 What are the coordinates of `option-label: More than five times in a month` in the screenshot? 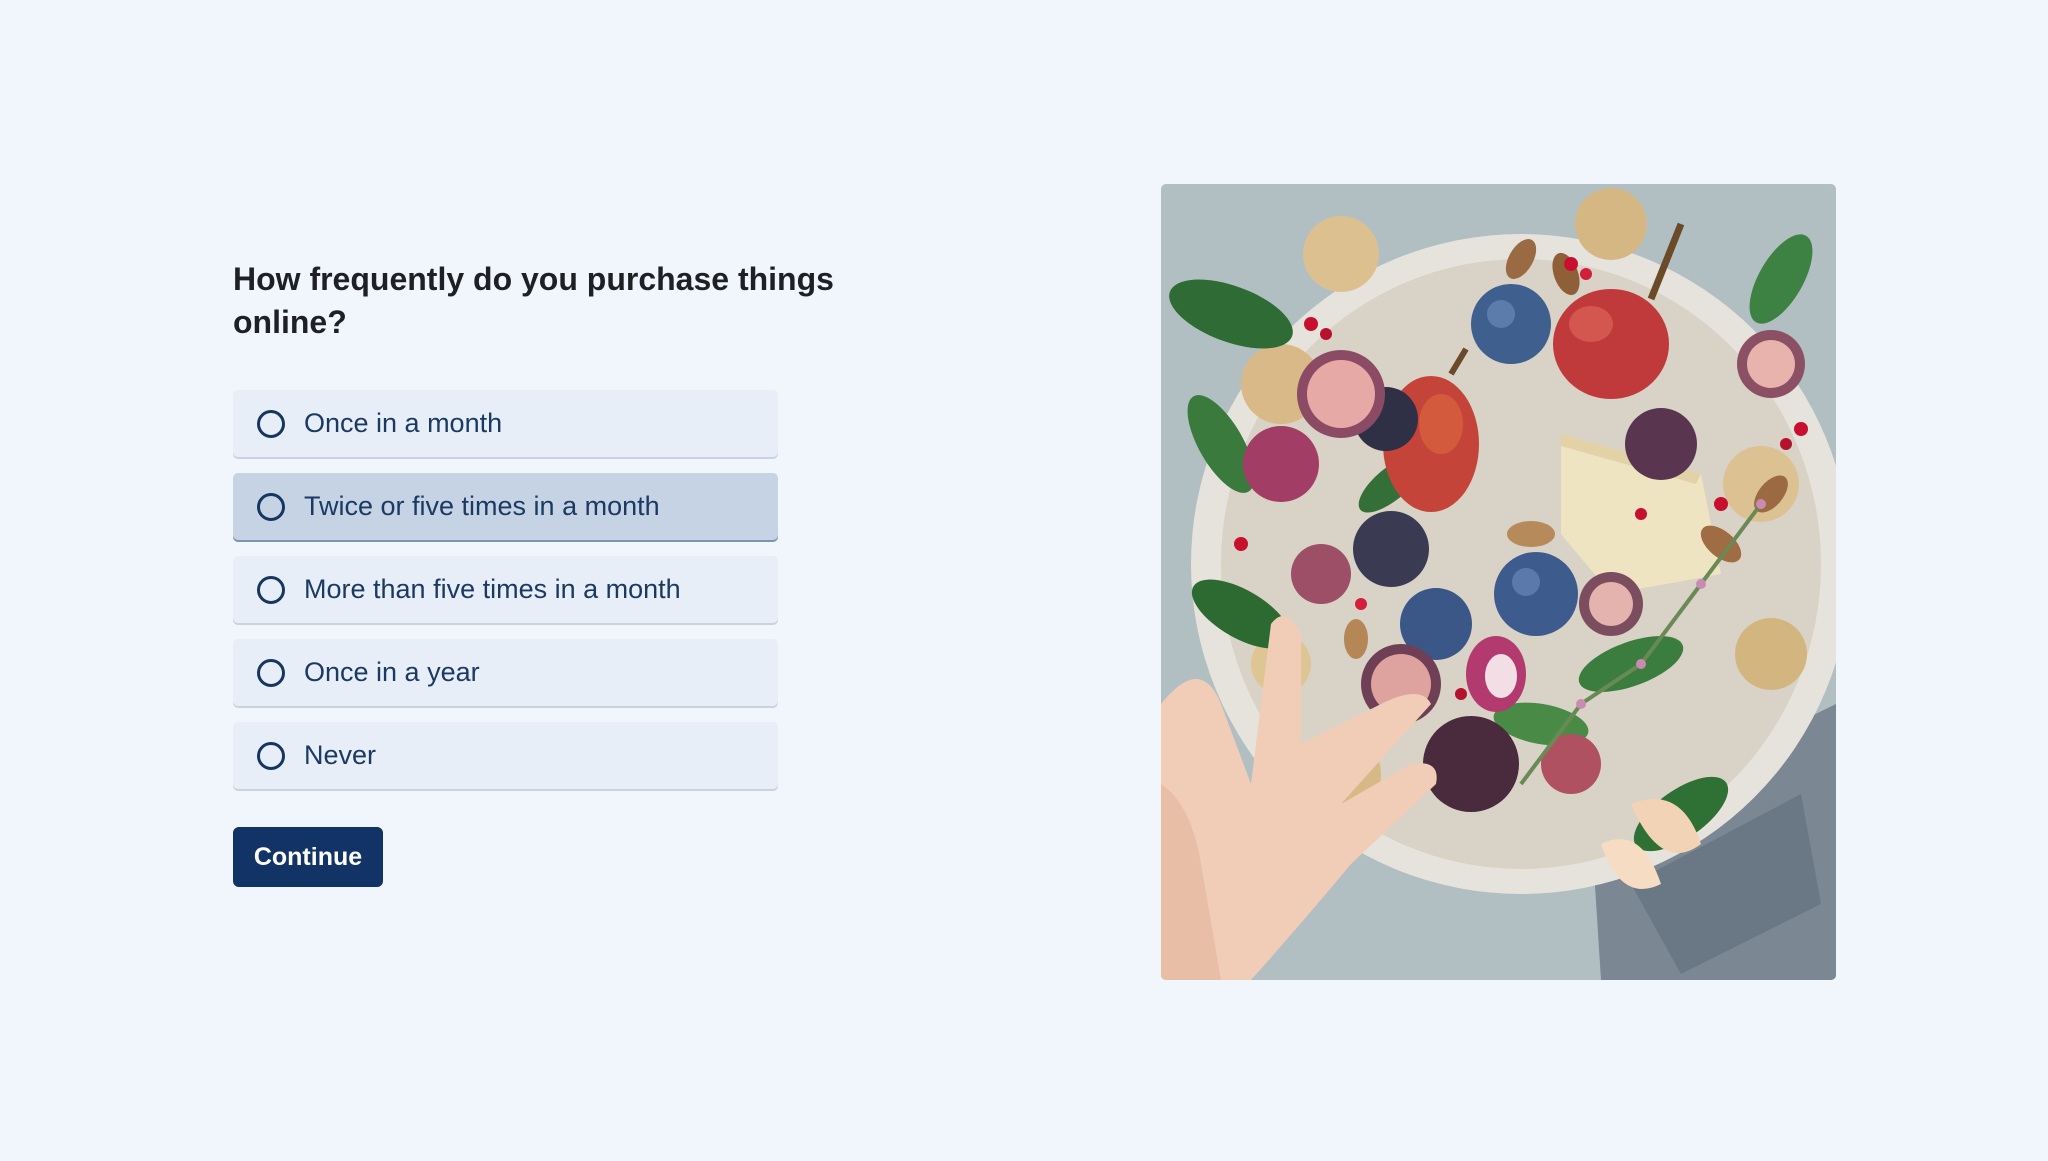 It's located at (492, 589).